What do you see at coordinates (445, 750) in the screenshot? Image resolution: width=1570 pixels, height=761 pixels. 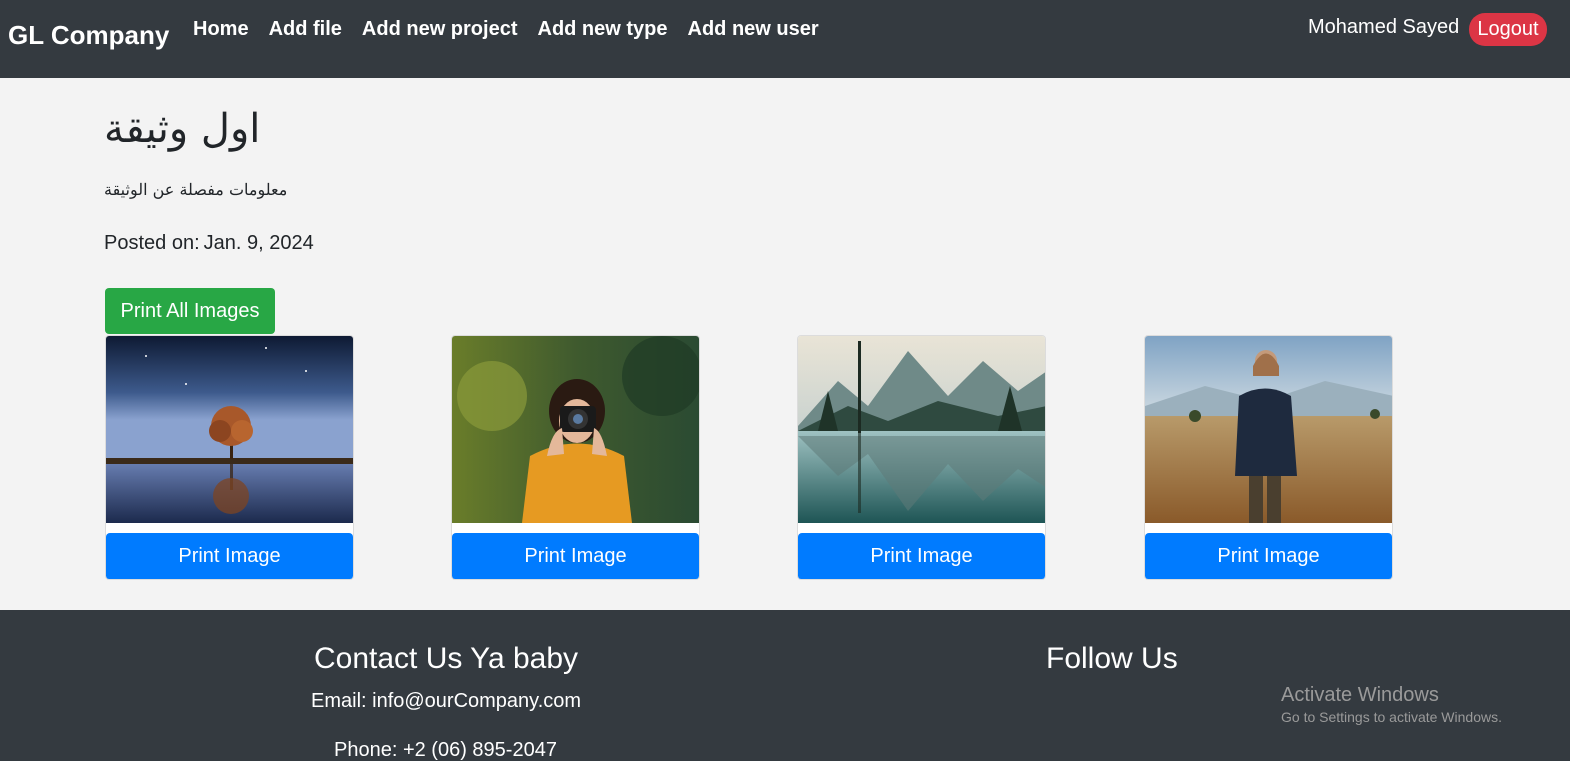 I see `contact-phone: Phone: +2 (06) 895-2047` at bounding box center [445, 750].